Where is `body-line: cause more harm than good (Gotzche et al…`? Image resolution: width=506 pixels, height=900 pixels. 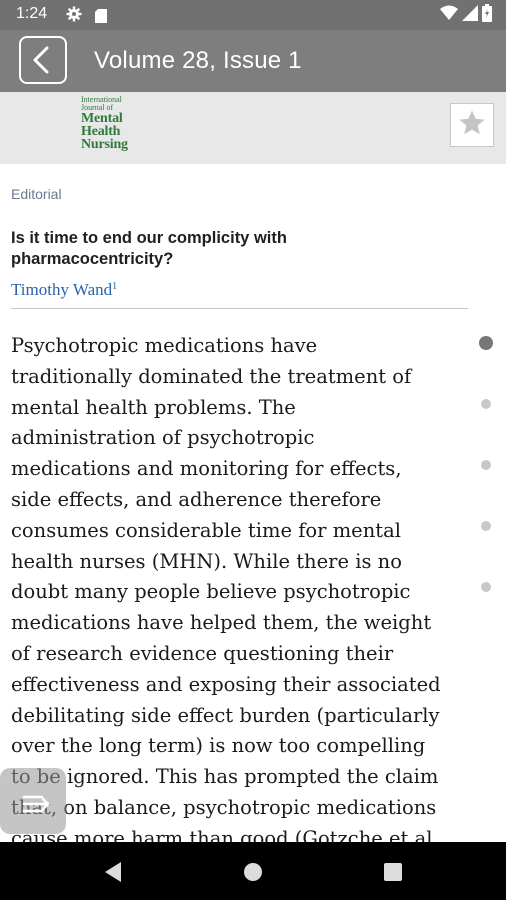 body-line: cause more harm than good (Gotzche et al… is located at coordinates (225, 834).